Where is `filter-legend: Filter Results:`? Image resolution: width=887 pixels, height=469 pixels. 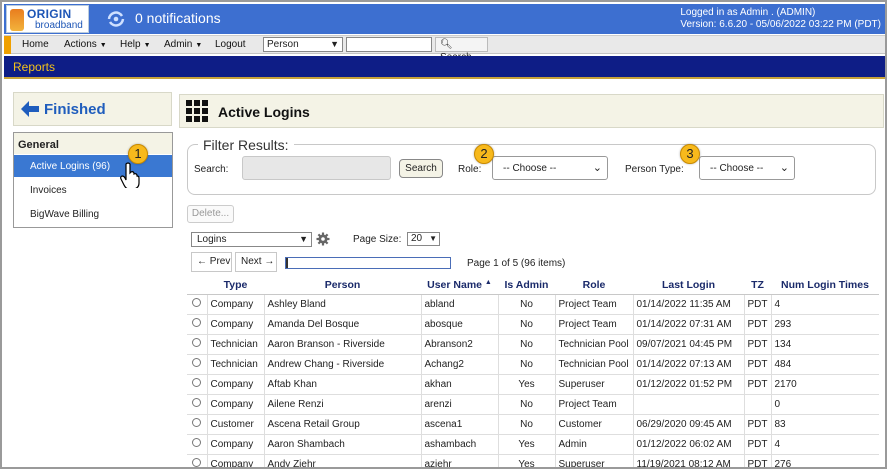
filter-legend: Filter Results: is located at coordinates (246, 145).